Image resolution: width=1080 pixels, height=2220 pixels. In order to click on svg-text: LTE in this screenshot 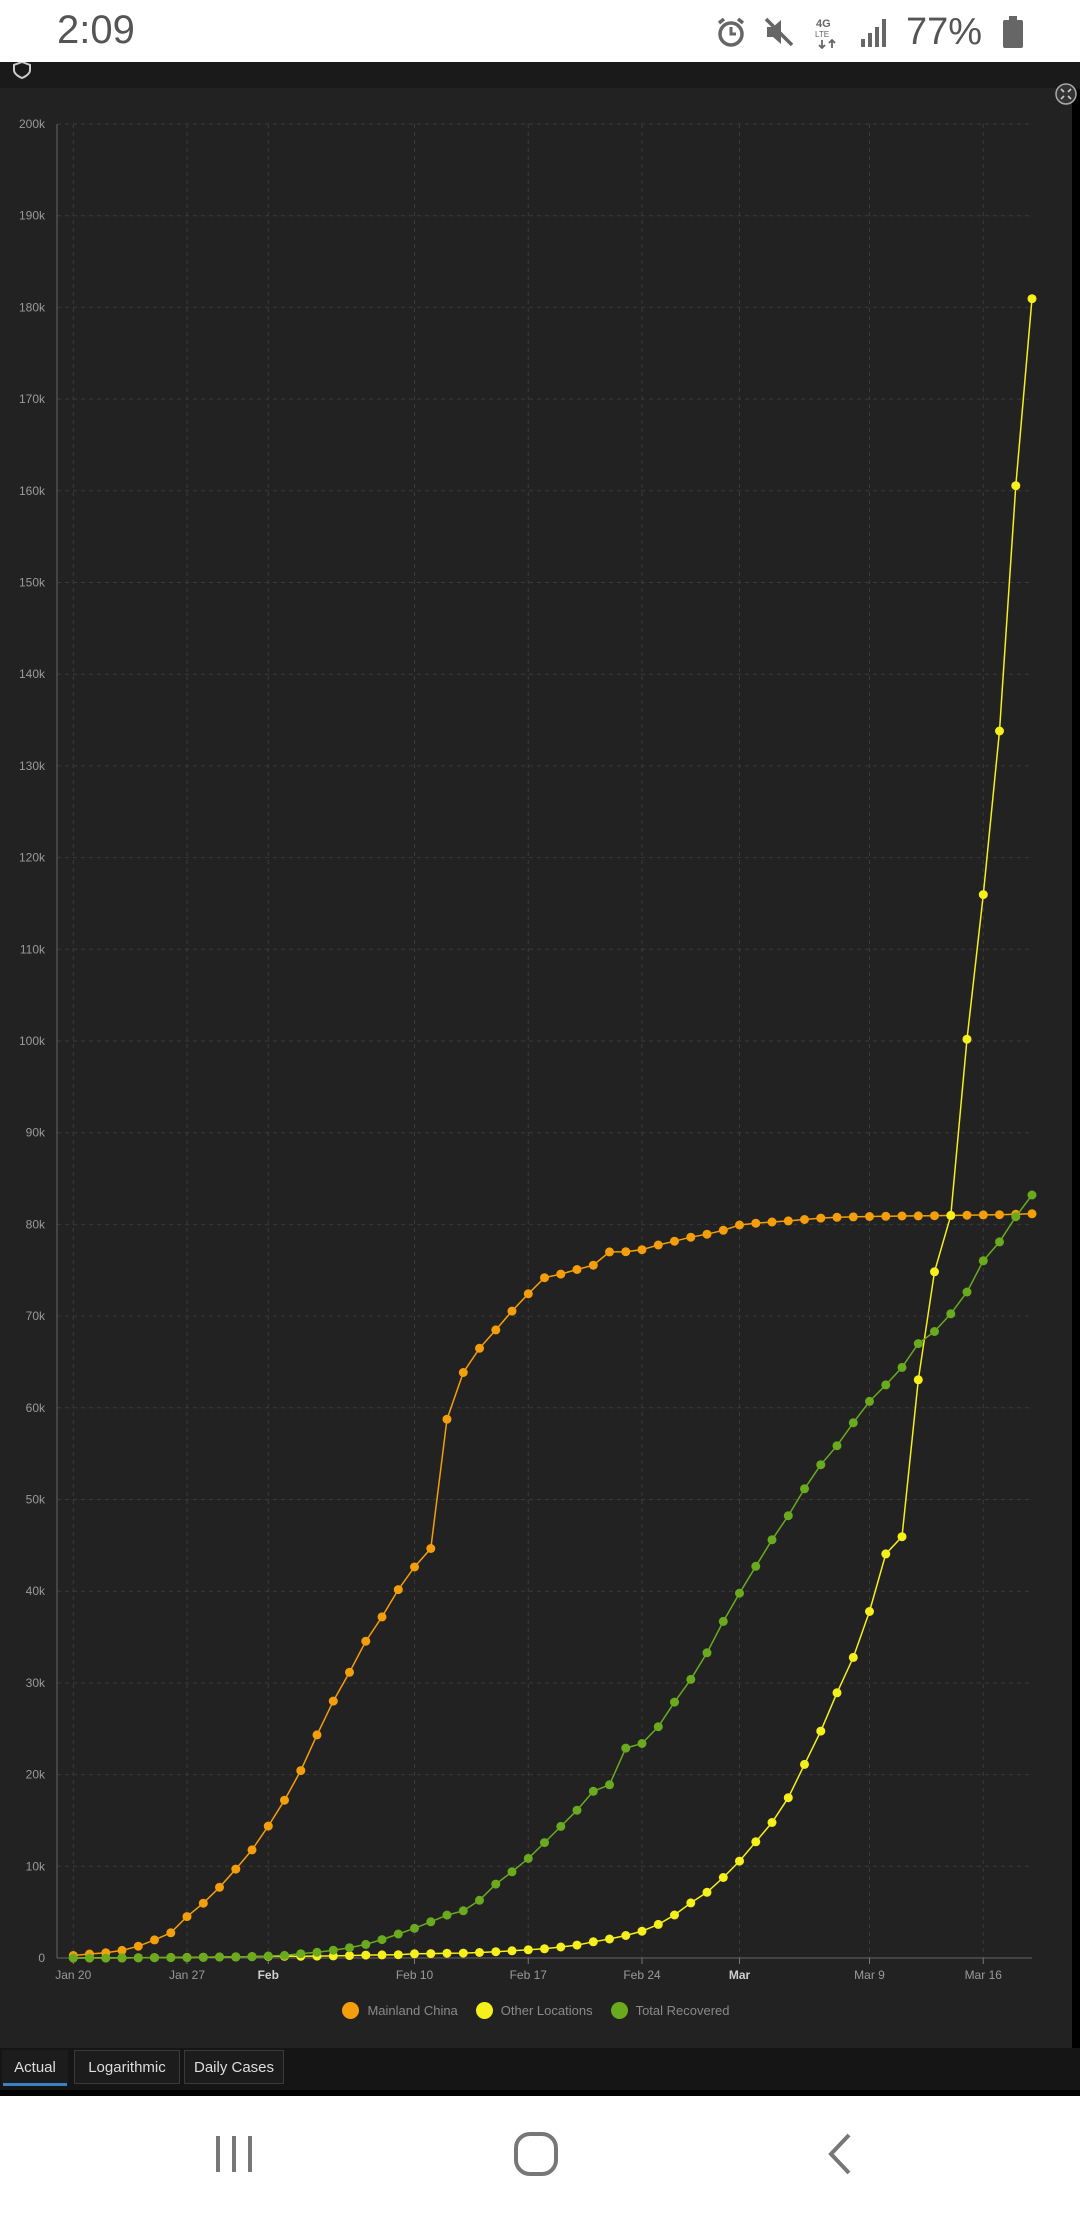, I will do `click(822, 34)`.